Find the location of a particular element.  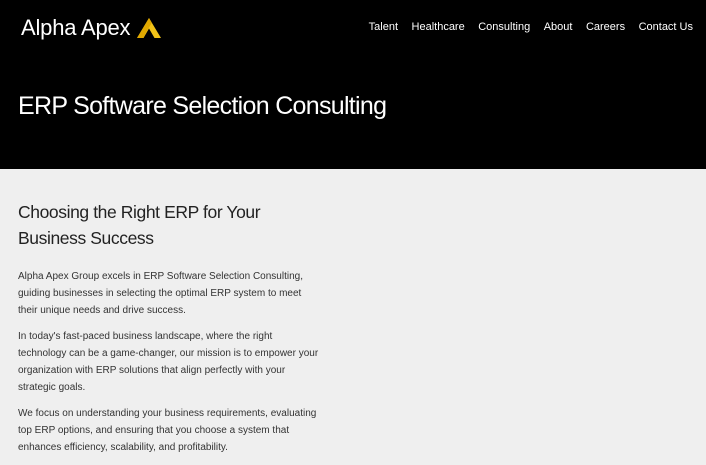

logo-link: Alpha Apex is located at coordinates (91, 28).